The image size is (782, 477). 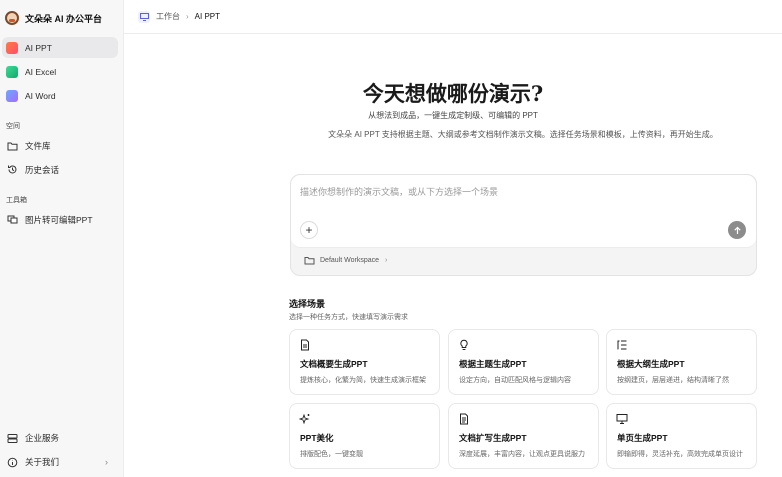 I want to click on workspace-selector: Default Workspace ›, so click(x=345, y=260).